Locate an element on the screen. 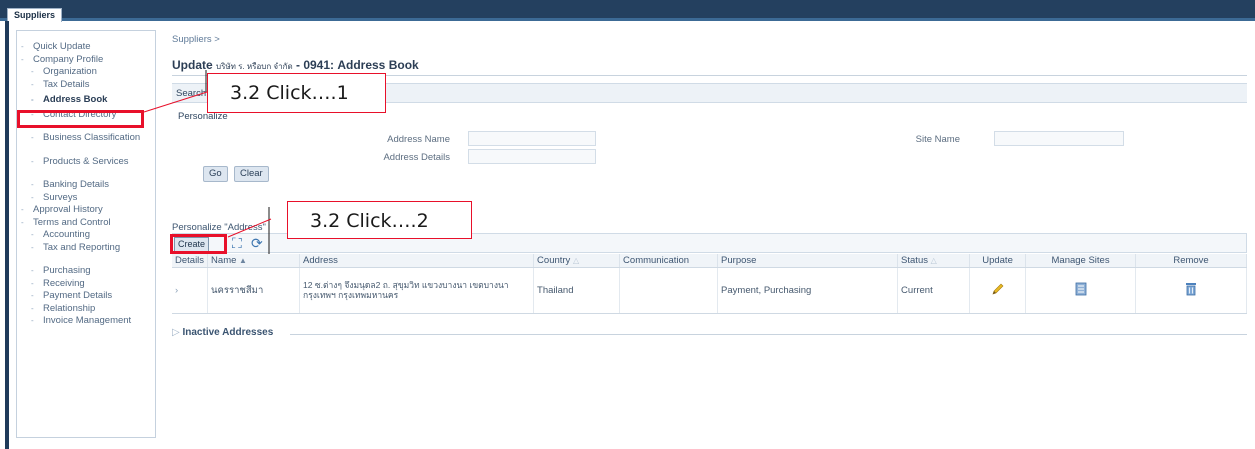 This screenshot has height=449, width=1255. sidebar-item-address-book: - Address Book is located at coordinates (86, 99).